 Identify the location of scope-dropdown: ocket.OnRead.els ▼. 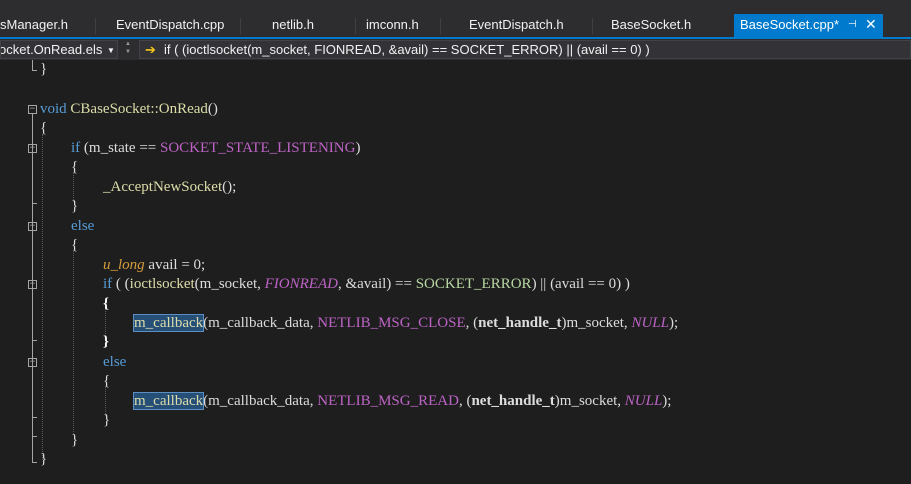
(59, 49).